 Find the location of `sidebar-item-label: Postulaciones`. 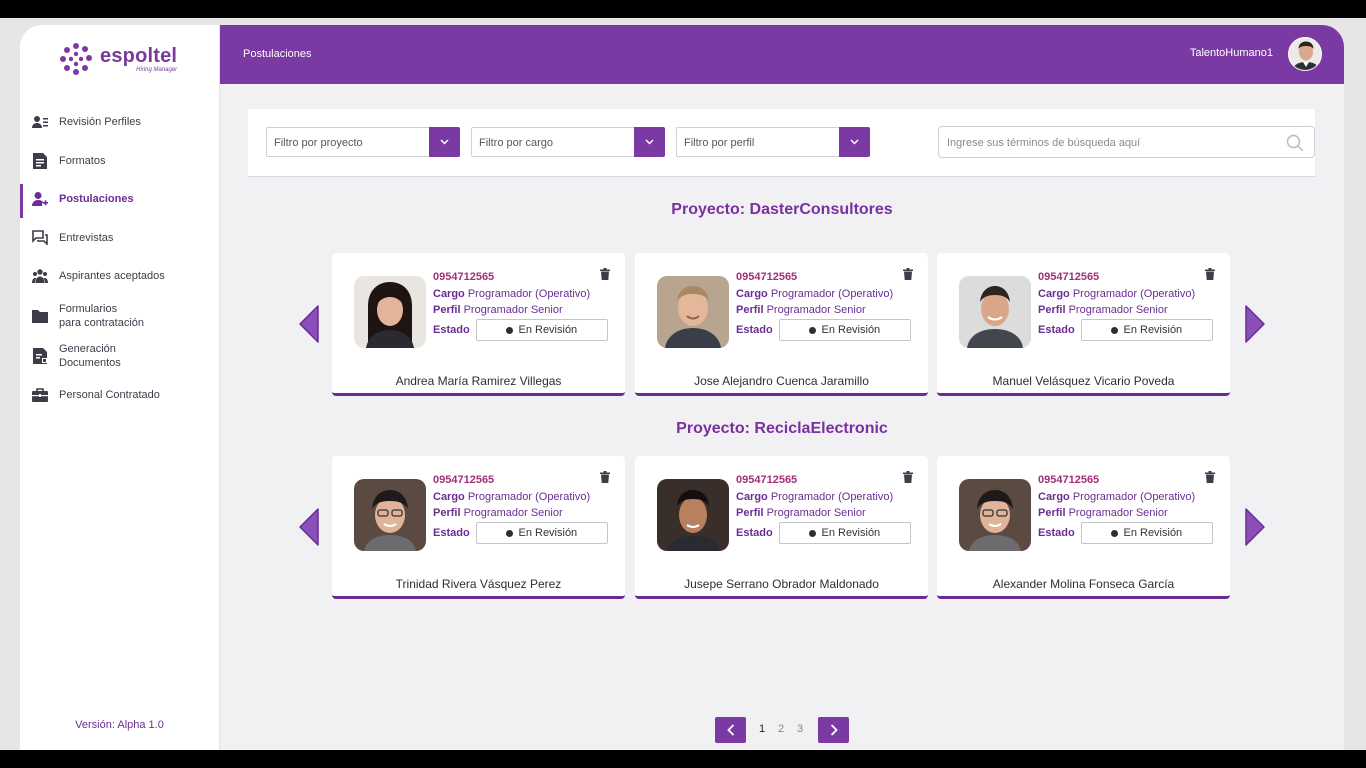

sidebar-item-label: Postulaciones is located at coordinates (96, 199).